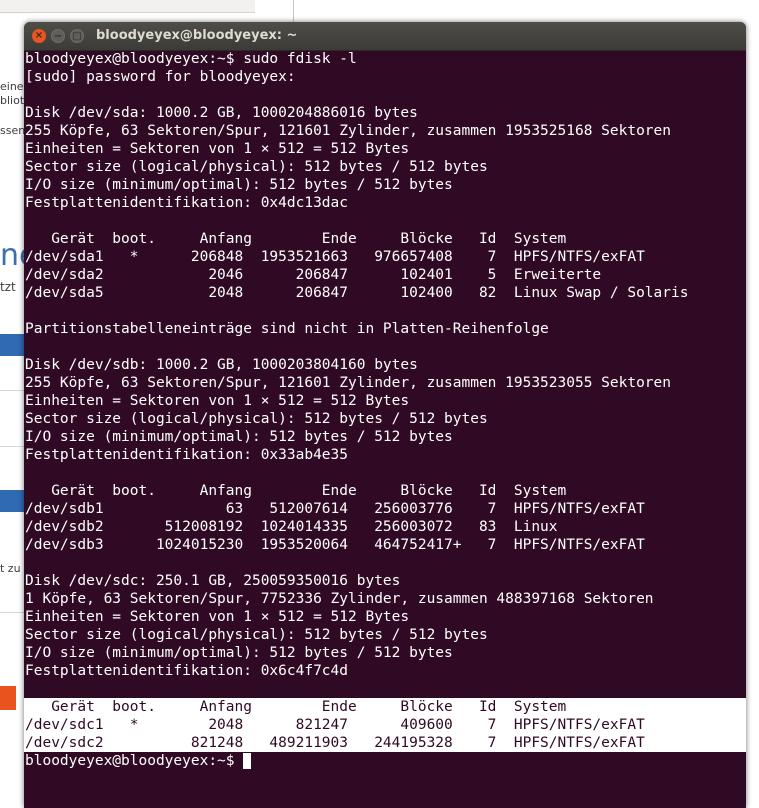 This screenshot has height=808, width=759. Describe the element at coordinates (247, 761) in the screenshot. I see `text-cursor` at that location.